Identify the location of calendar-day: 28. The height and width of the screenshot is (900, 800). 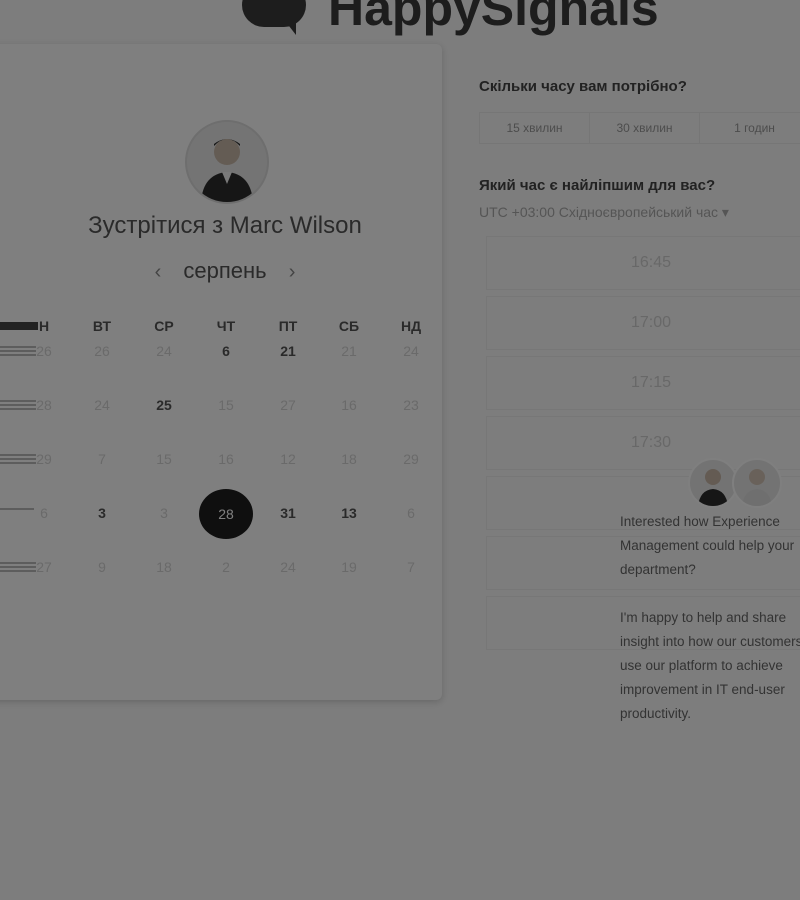
(44, 405).